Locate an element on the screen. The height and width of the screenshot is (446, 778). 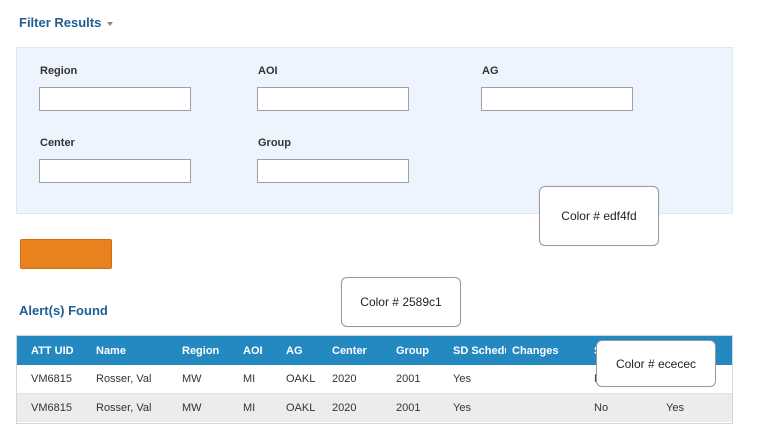
callout-header-color: Color # 2589c1 is located at coordinates (401, 302).